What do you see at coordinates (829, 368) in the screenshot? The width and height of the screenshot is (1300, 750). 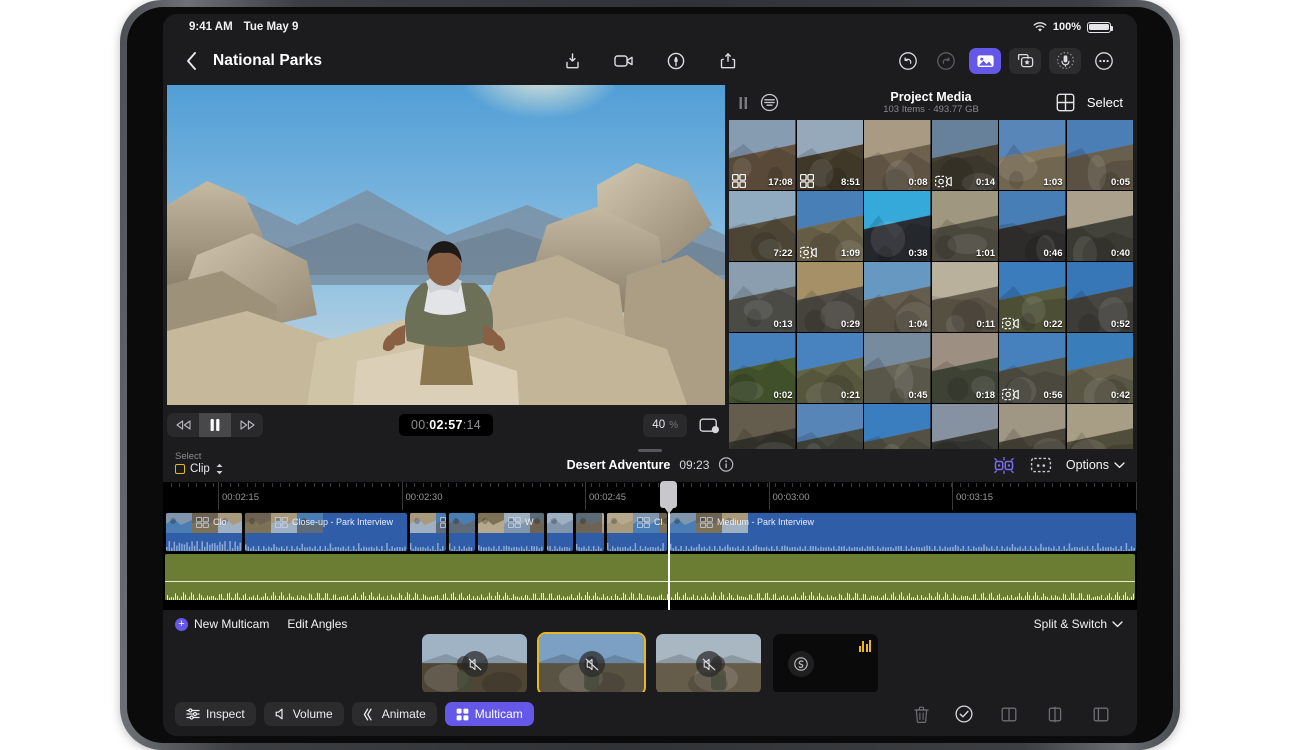 I see `media-thumbnail: 0:21` at bounding box center [829, 368].